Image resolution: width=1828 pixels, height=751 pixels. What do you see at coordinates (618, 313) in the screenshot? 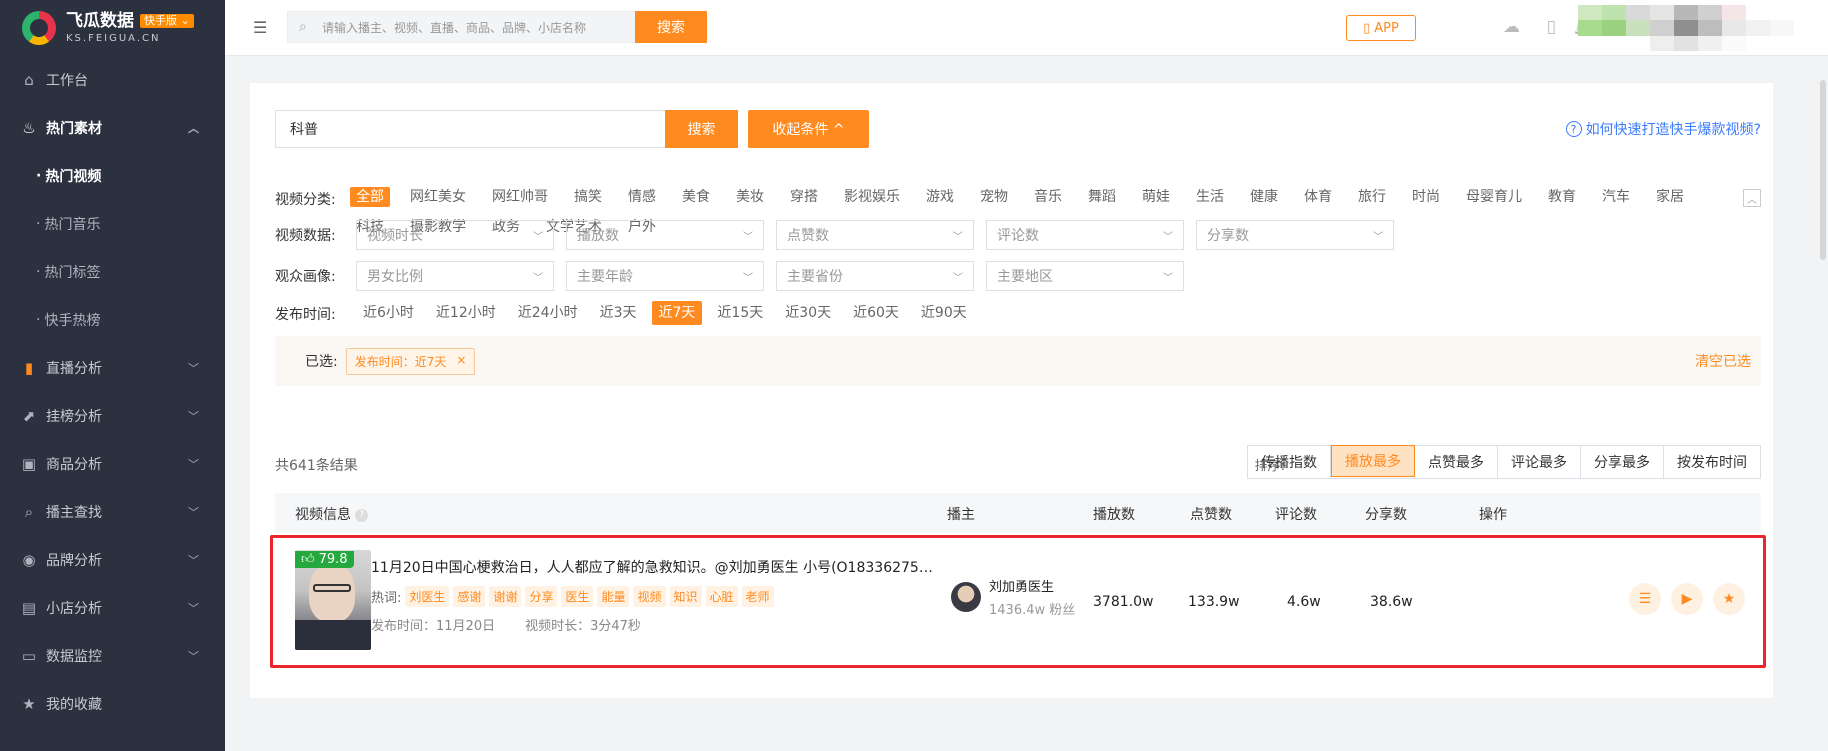
I see `publish-time-option: 近3天` at bounding box center [618, 313].